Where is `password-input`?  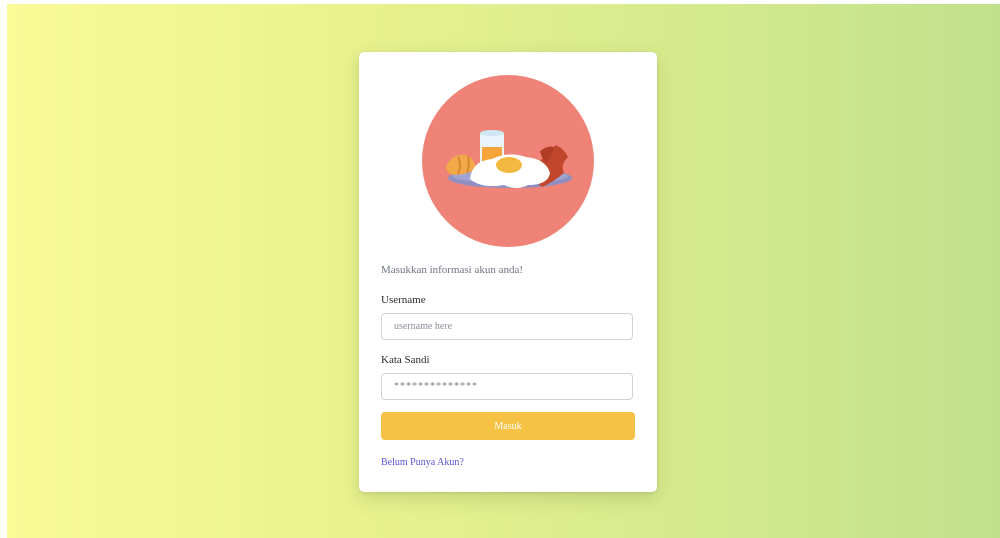
password-input is located at coordinates (507, 386).